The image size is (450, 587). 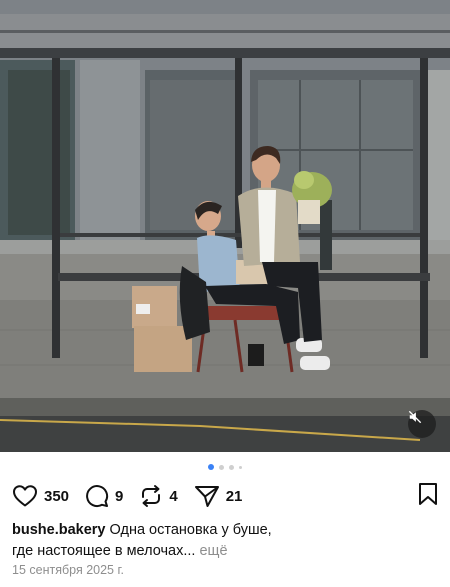 What do you see at coordinates (211, 467) in the screenshot?
I see `carousel-dot-active` at bounding box center [211, 467].